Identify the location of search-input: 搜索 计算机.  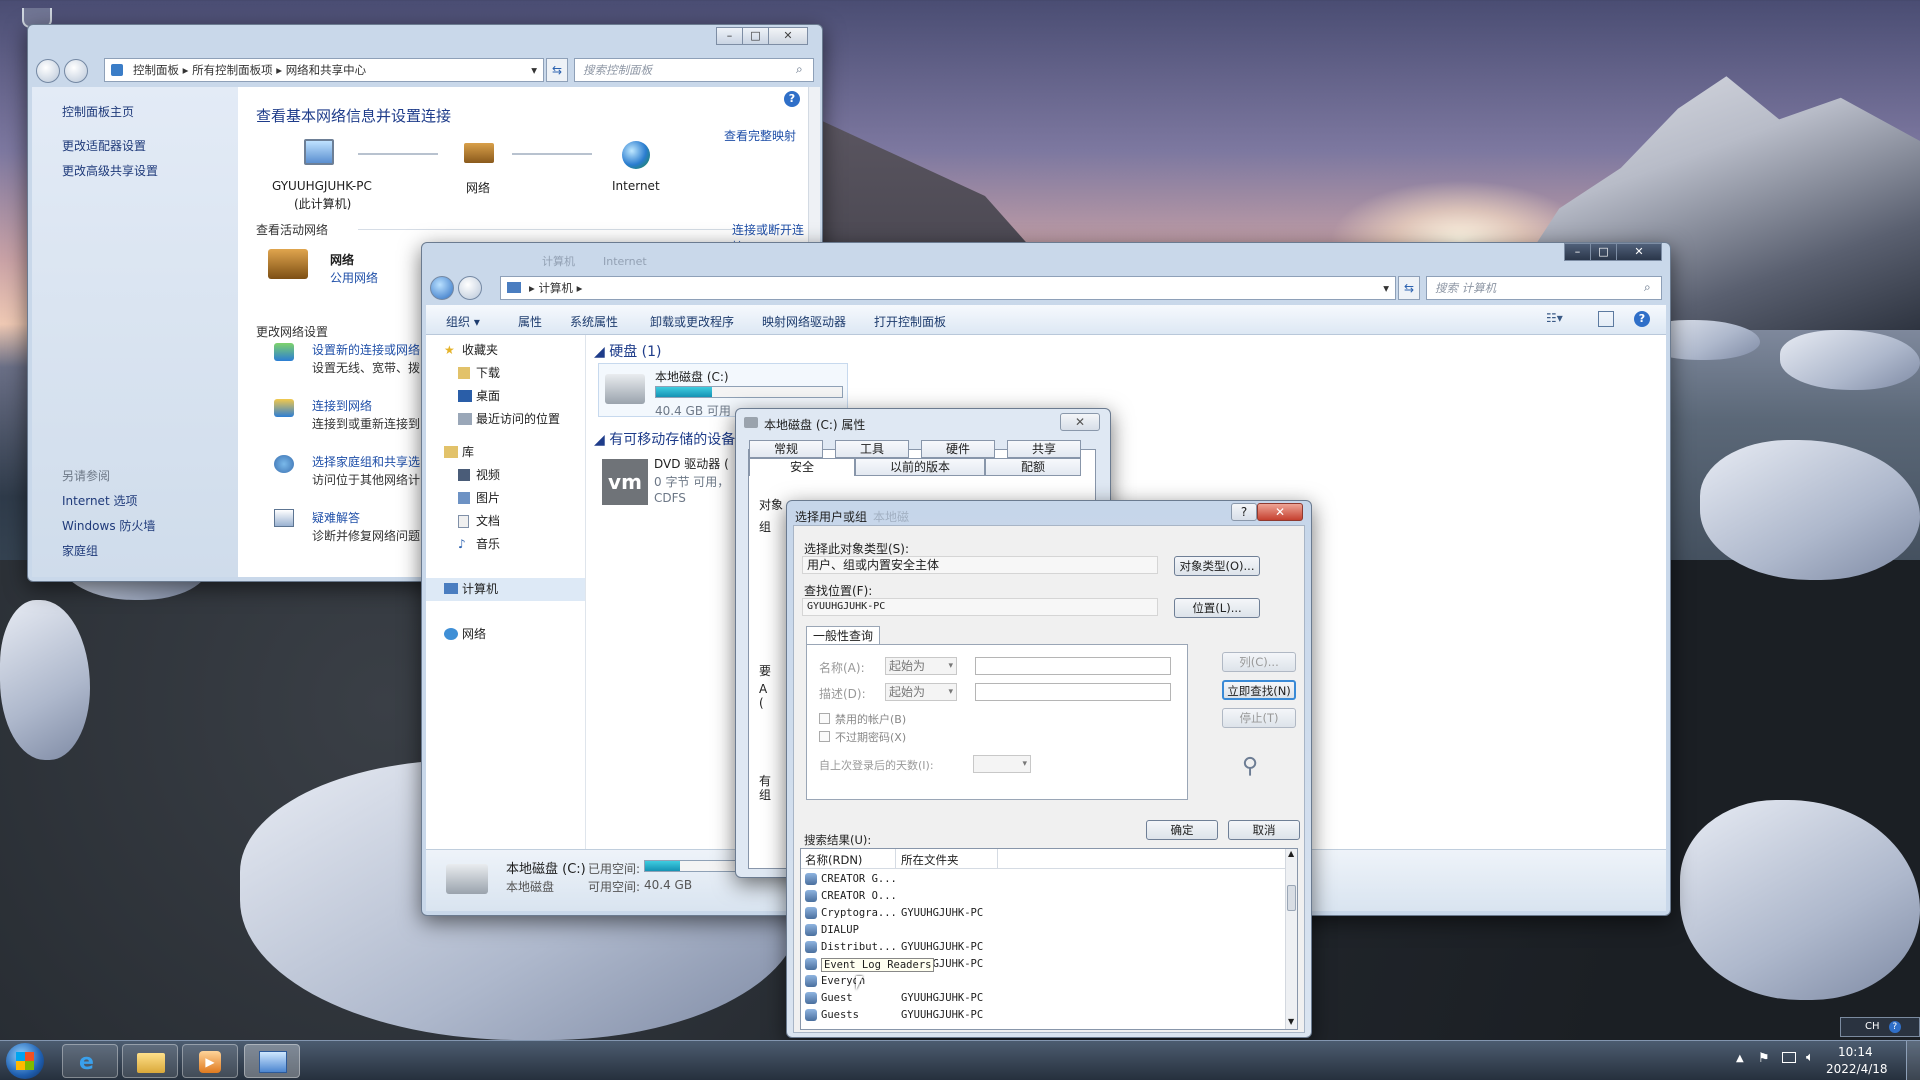
(1544, 288).